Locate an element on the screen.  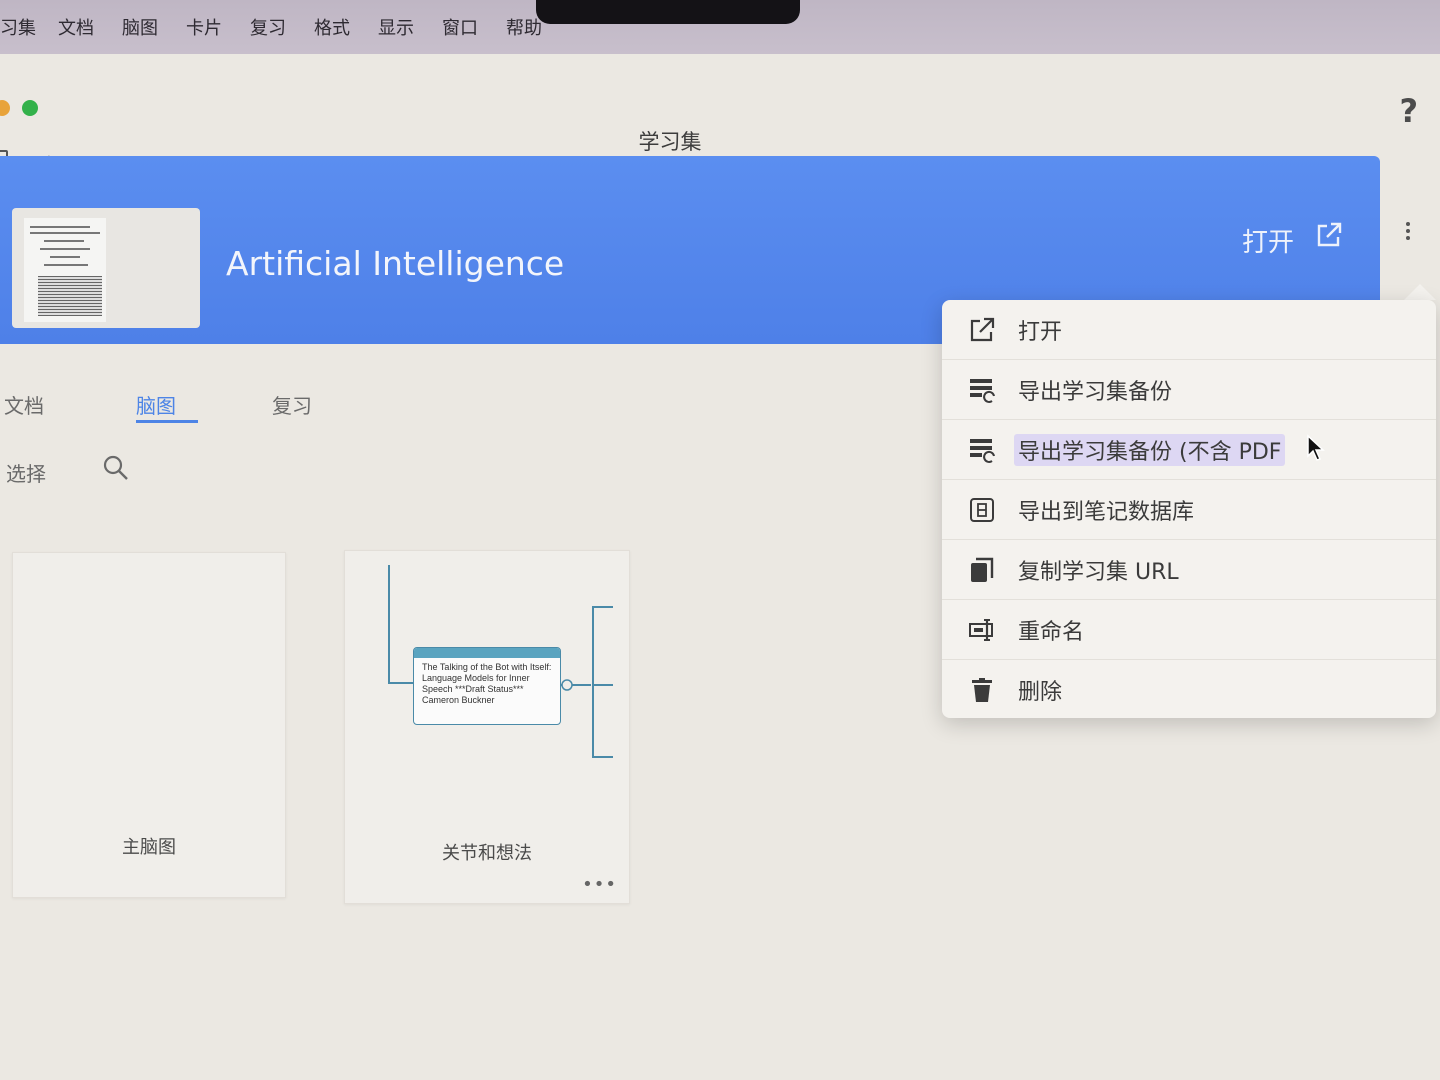
menu-review: 复习 is located at coordinates (268, 27).